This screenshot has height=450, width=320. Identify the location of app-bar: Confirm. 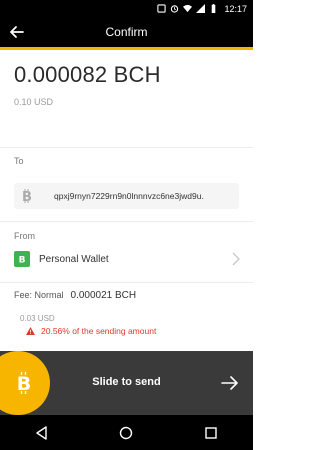
(126, 32).